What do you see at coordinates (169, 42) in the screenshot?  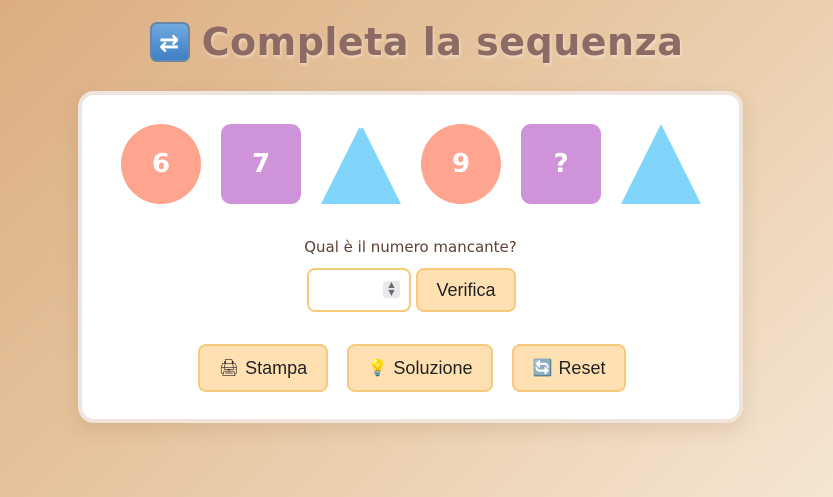 I see `repeat-icon: ⇄` at bounding box center [169, 42].